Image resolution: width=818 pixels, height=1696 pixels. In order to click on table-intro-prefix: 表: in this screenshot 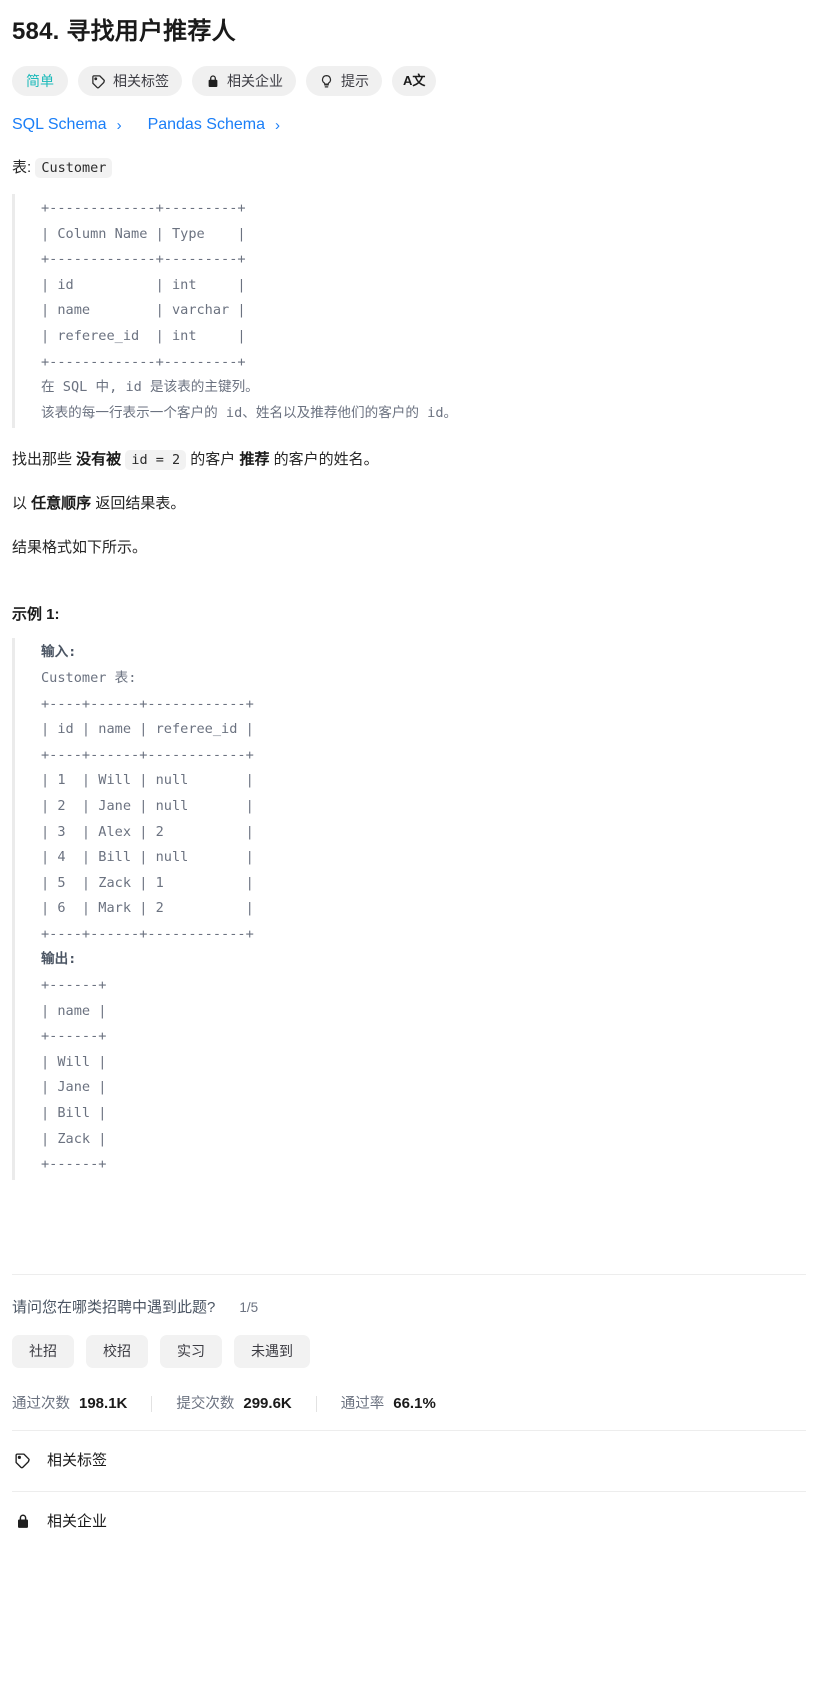, I will do `click(24, 167)`.